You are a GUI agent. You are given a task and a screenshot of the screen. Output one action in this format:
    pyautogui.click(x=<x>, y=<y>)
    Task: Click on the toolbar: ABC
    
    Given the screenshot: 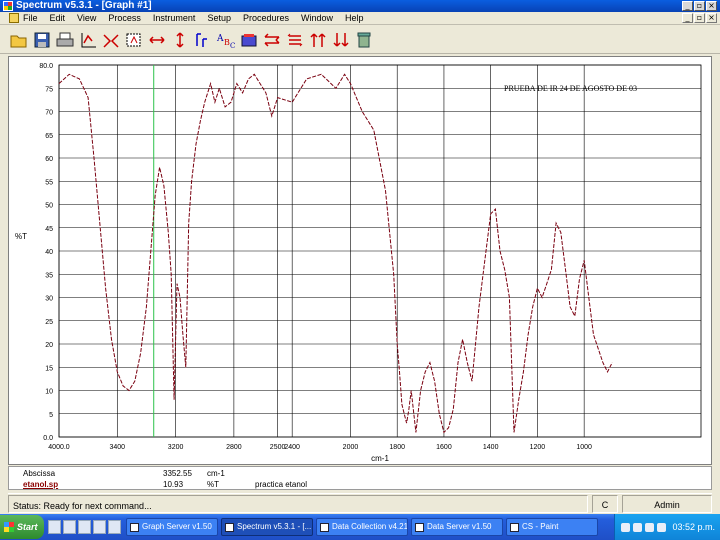 What is the action you would take?
    pyautogui.click(x=360, y=40)
    